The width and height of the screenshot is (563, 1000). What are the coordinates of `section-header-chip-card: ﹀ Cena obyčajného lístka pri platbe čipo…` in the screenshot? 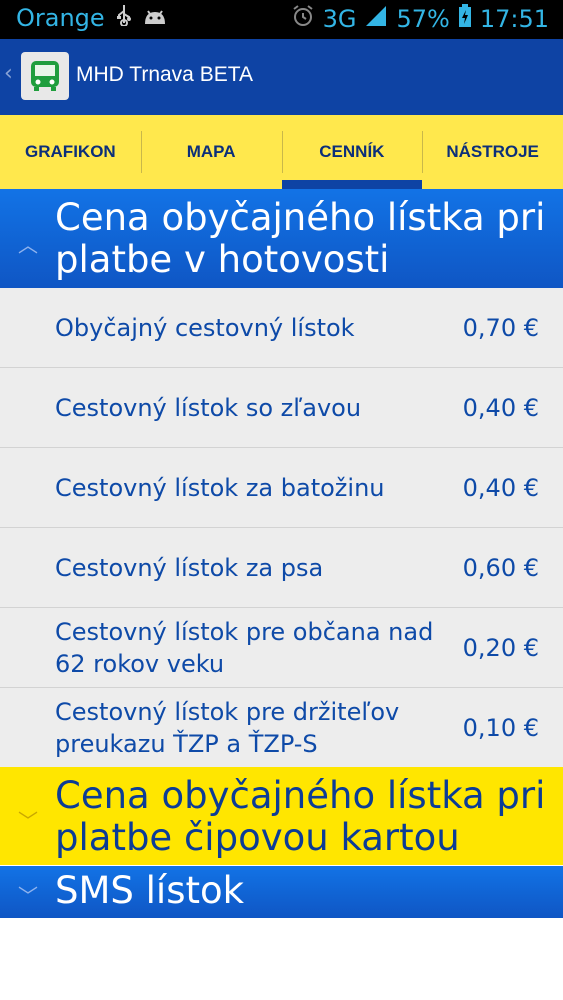 It's located at (281, 816).